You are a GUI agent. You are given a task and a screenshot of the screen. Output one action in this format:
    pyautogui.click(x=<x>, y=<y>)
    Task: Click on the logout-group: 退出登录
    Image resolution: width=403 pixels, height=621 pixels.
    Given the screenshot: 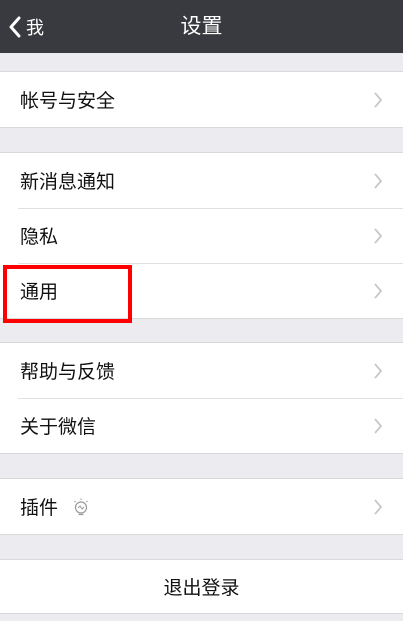 What is the action you would take?
    pyautogui.click(x=201, y=586)
    